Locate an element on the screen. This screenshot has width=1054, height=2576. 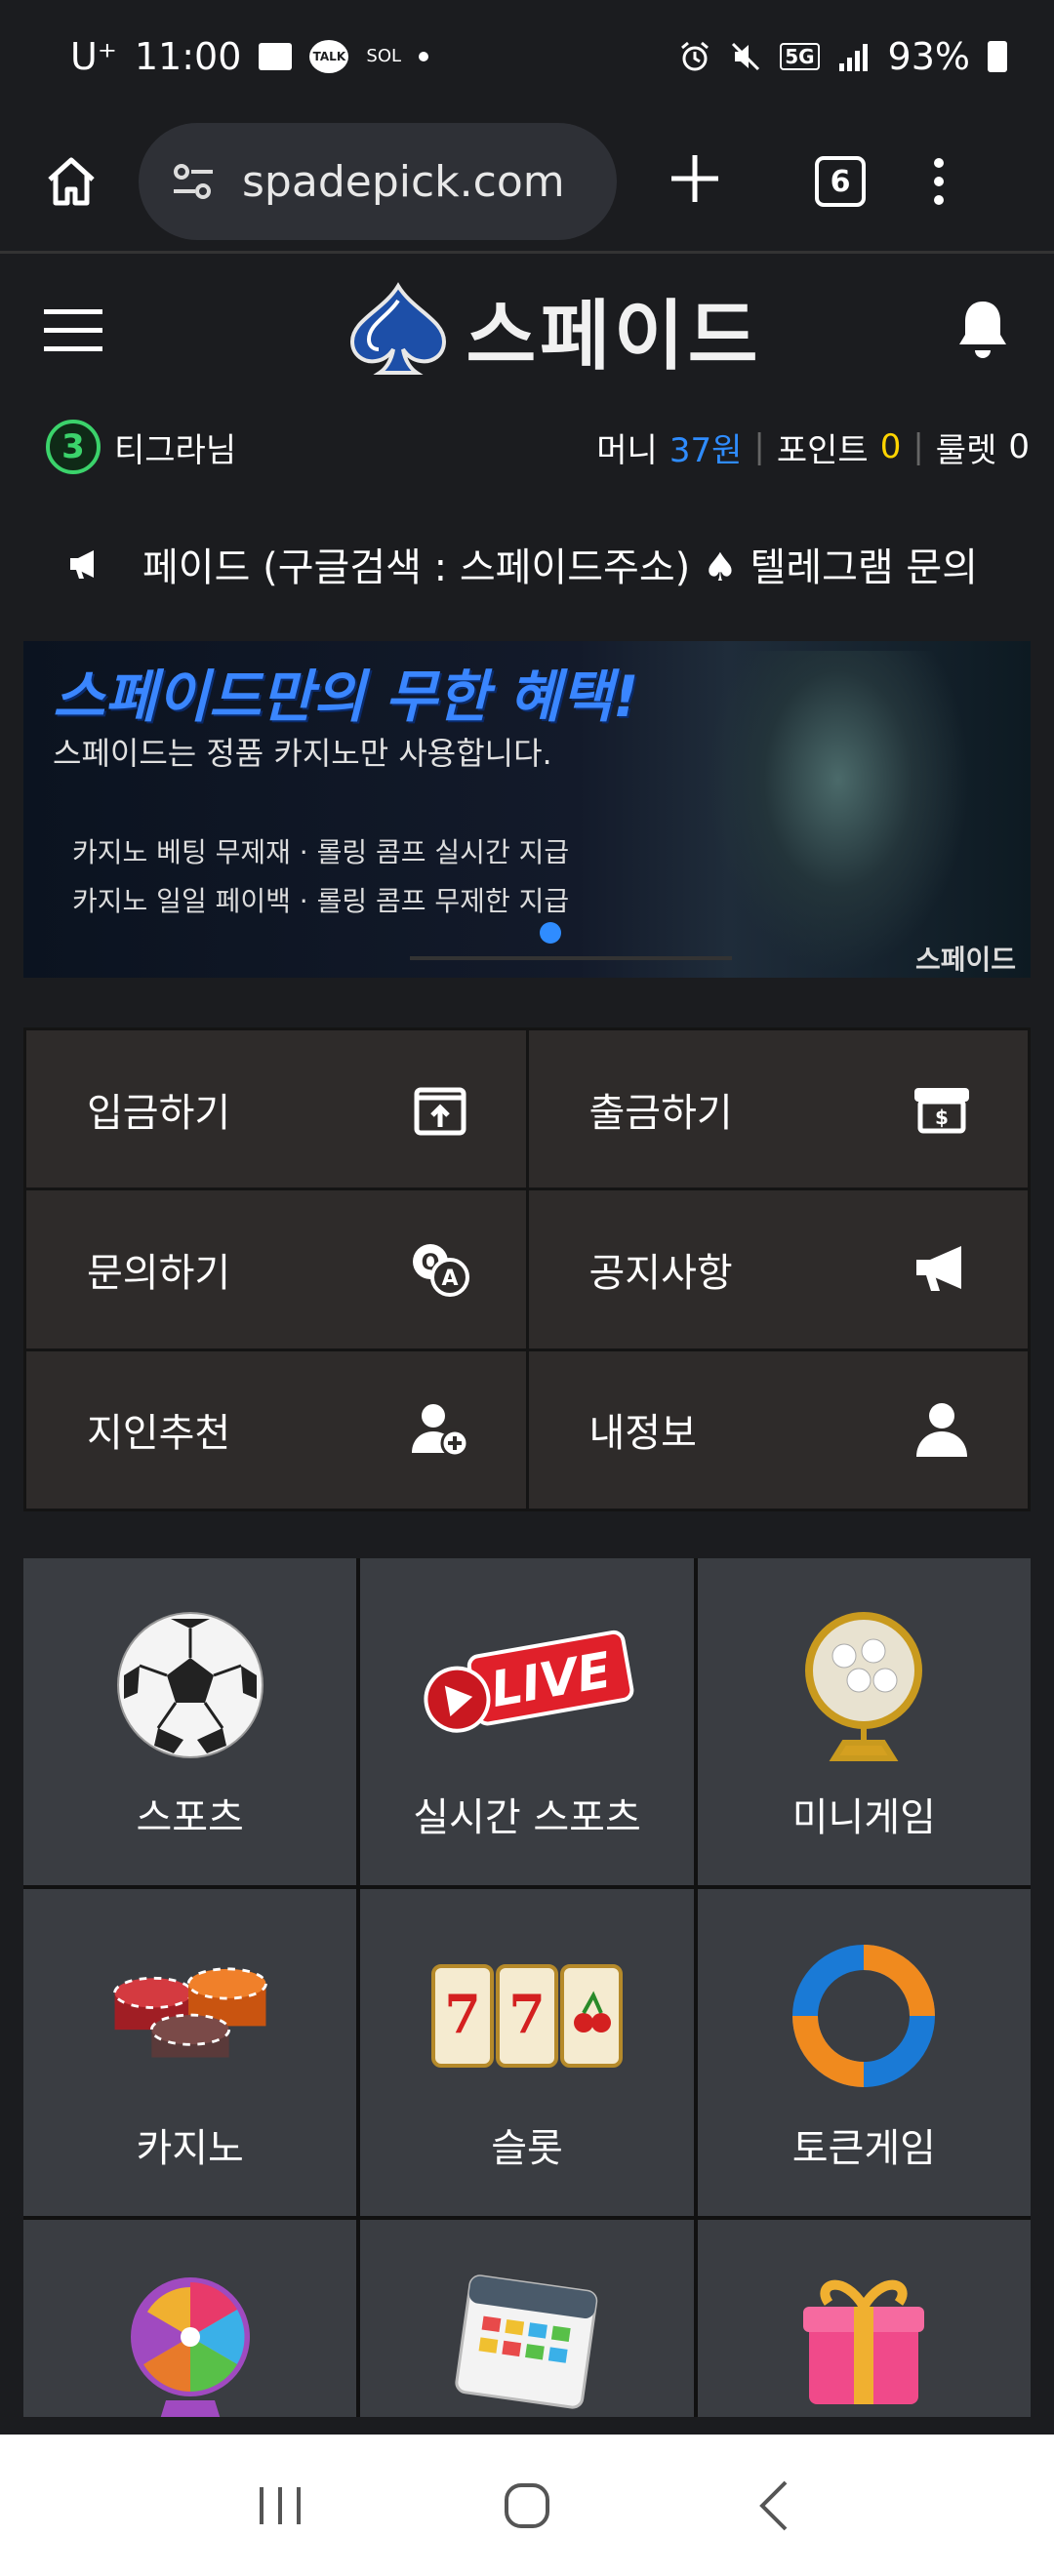
user-name: 티그라님 is located at coordinates (175, 450).